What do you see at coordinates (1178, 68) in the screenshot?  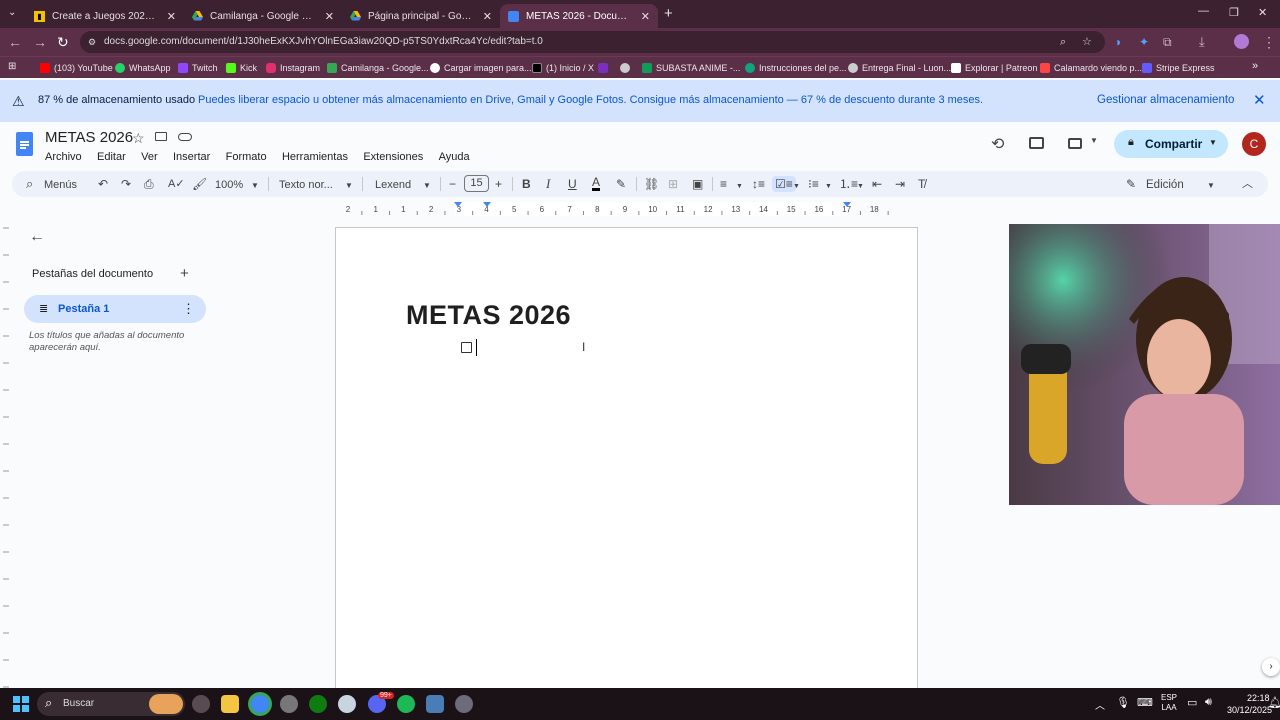 I see `bookmark-stripe: Stripe Express` at bounding box center [1178, 68].